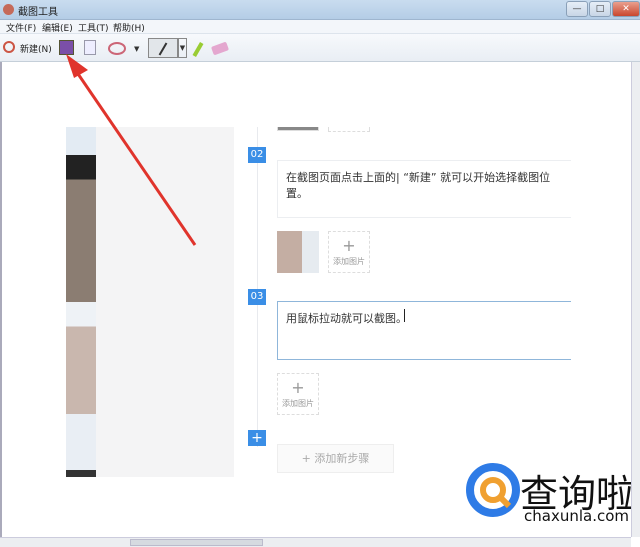 This screenshot has height=547, width=640. I want to click on watermark-url: chaxunla.com, so click(576, 516).